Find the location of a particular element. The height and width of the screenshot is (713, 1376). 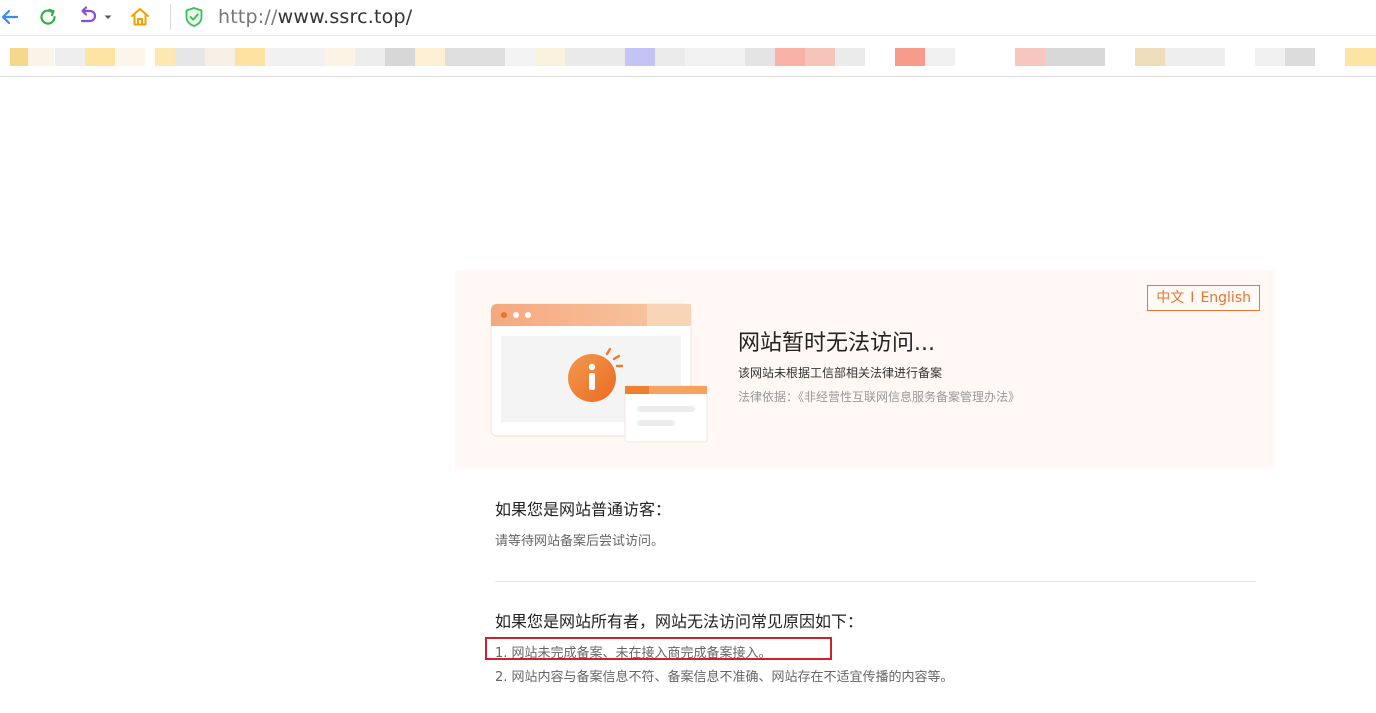

toolbar-separator is located at coordinates (170, 17).